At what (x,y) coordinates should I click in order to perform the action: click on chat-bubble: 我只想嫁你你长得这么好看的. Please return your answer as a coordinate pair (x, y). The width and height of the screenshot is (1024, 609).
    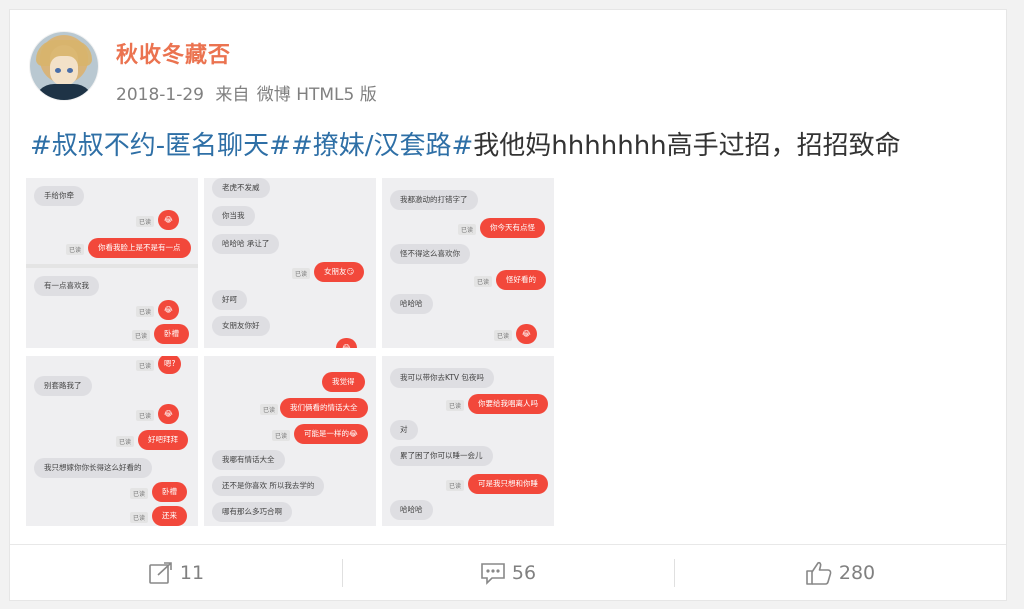
    Looking at the image, I should click on (93, 468).